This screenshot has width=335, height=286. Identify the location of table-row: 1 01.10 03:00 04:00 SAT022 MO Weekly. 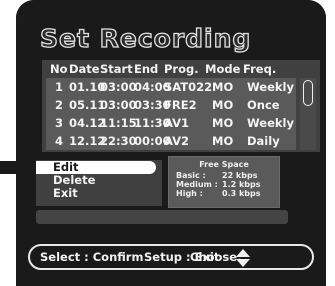
(171, 87).